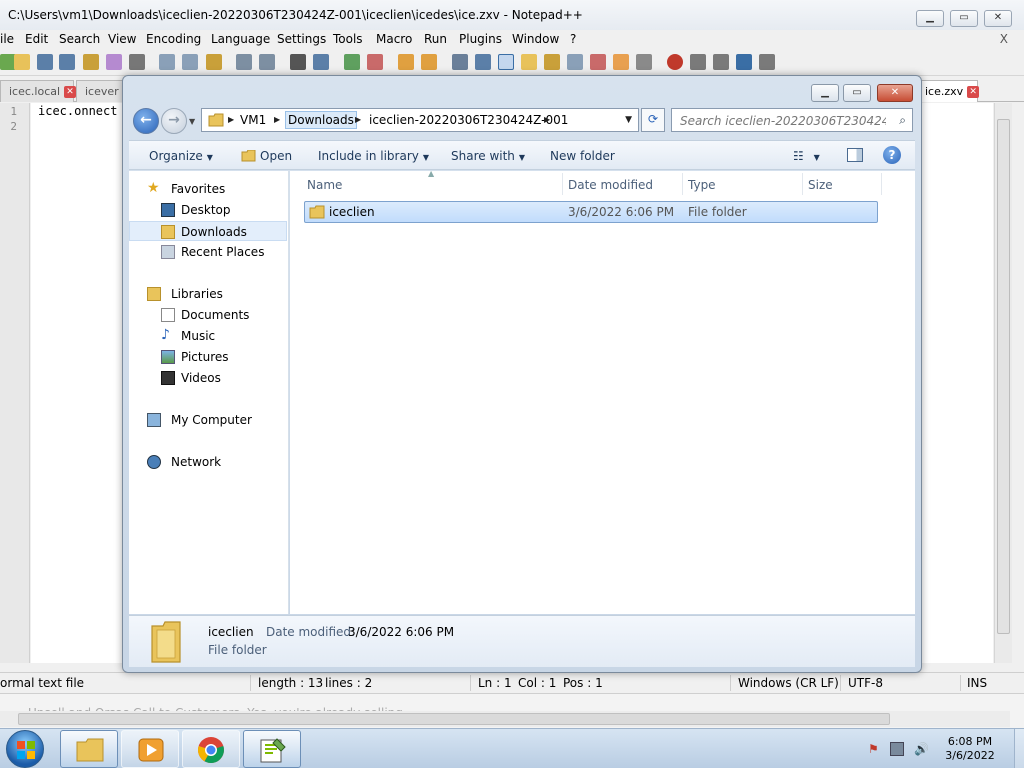 The width and height of the screenshot is (1024, 768). I want to click on table-row: iceclien 3/6/2022 6:06 PM File folder, so click(591, 212).